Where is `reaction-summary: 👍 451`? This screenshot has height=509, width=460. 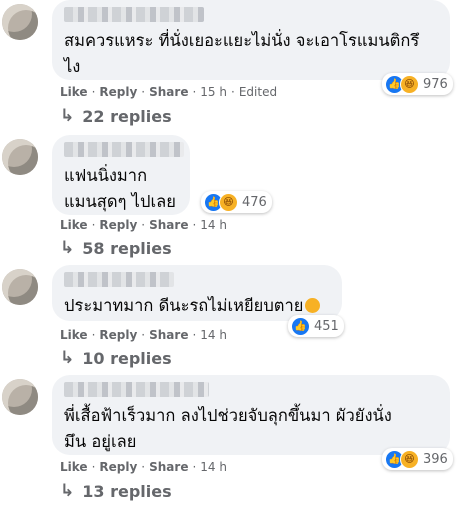
reaction-summary: 👍 451 is located at coordinates (316, 326).